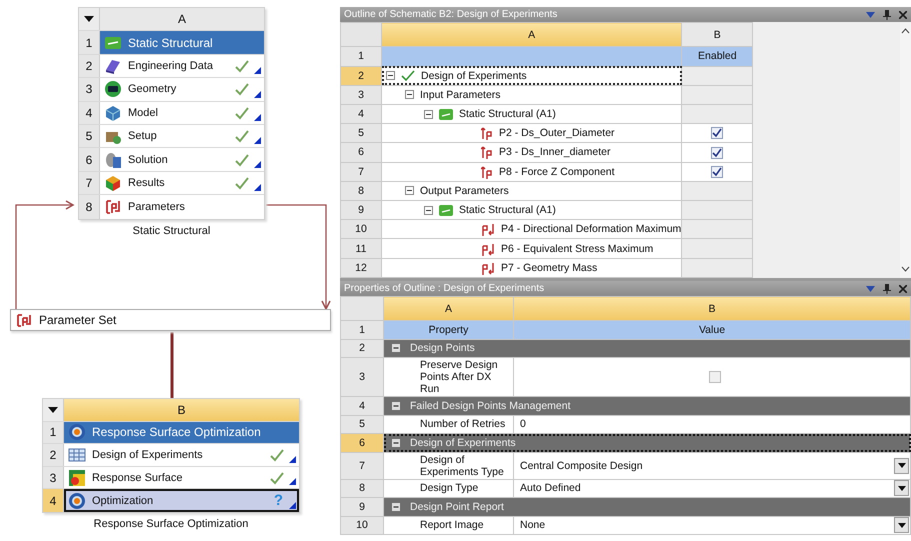  What do you see at coordinates (77, 501) in the screenshot?
I see `target-icon` at bounding box center [77, 501].